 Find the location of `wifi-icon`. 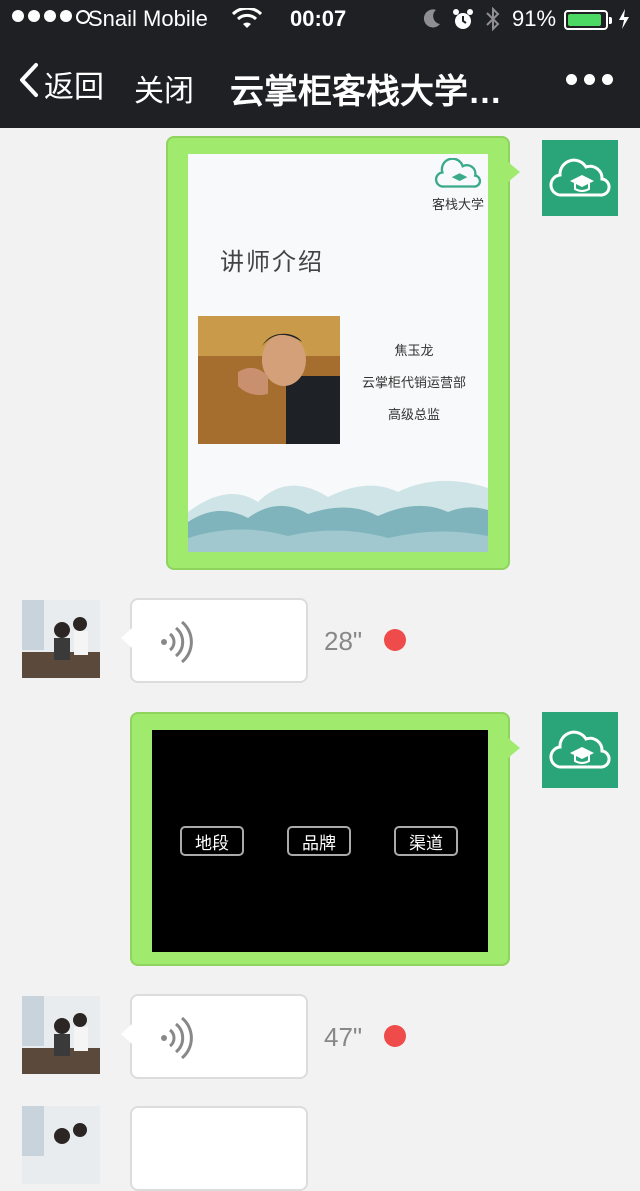

wifi-icon is located at coordinates (247, 21).